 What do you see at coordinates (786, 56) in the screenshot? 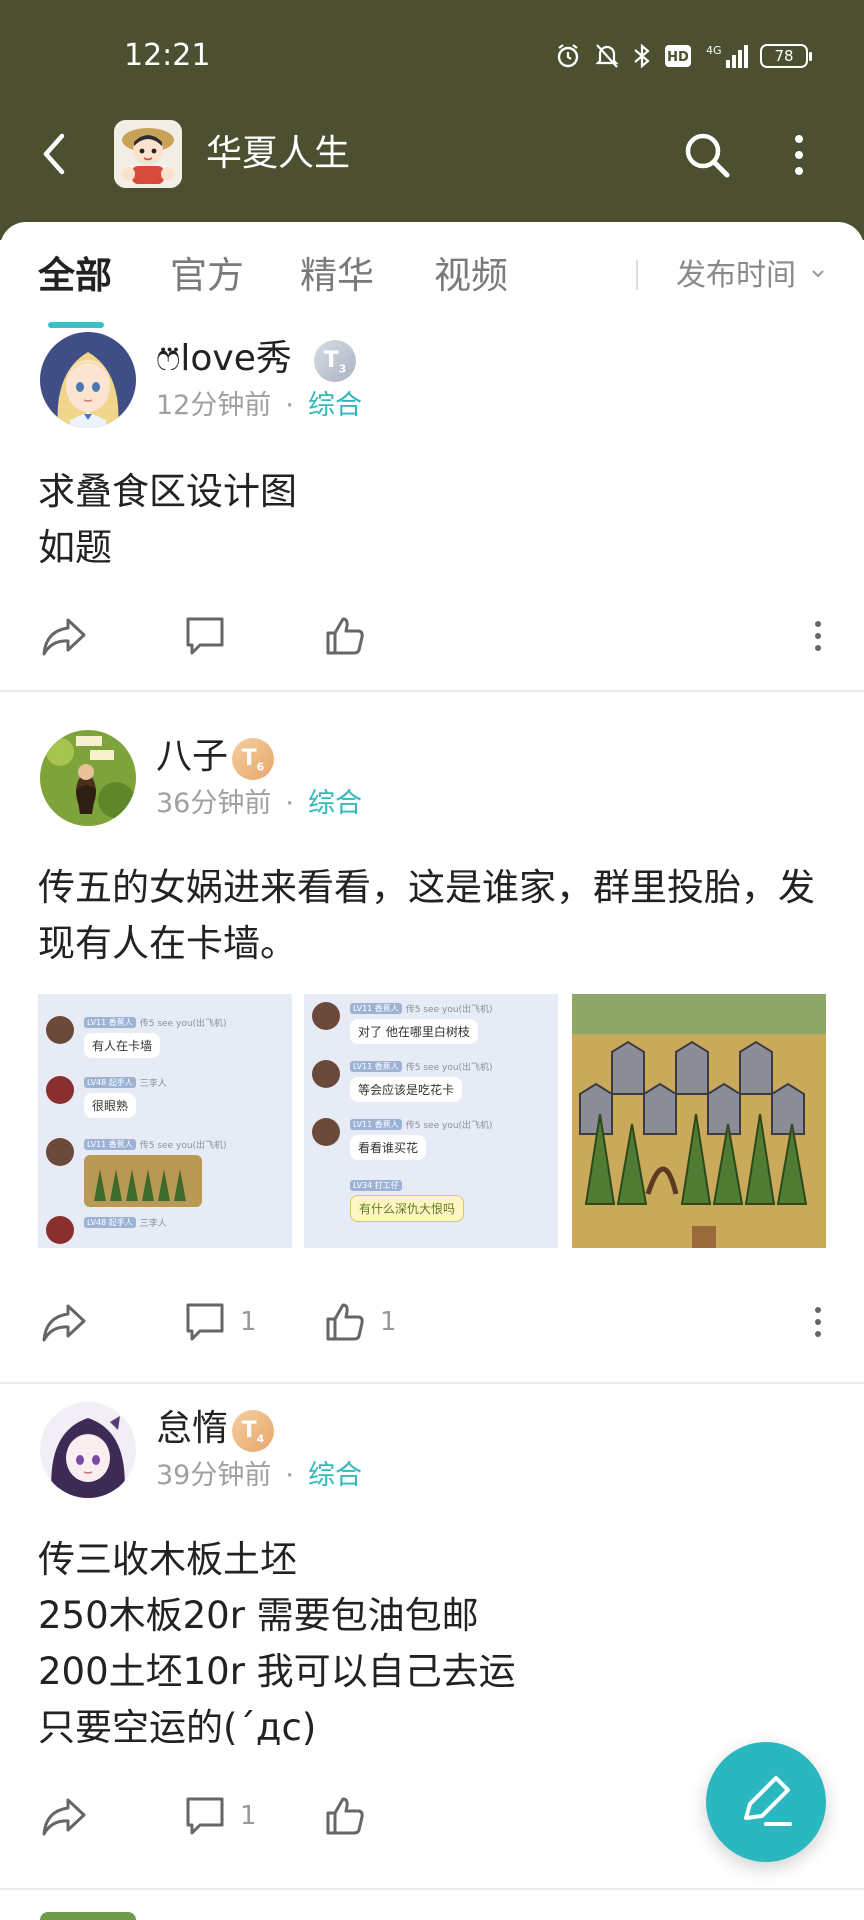
I see `battery-icon: 78` at bounding box center [786, 56].